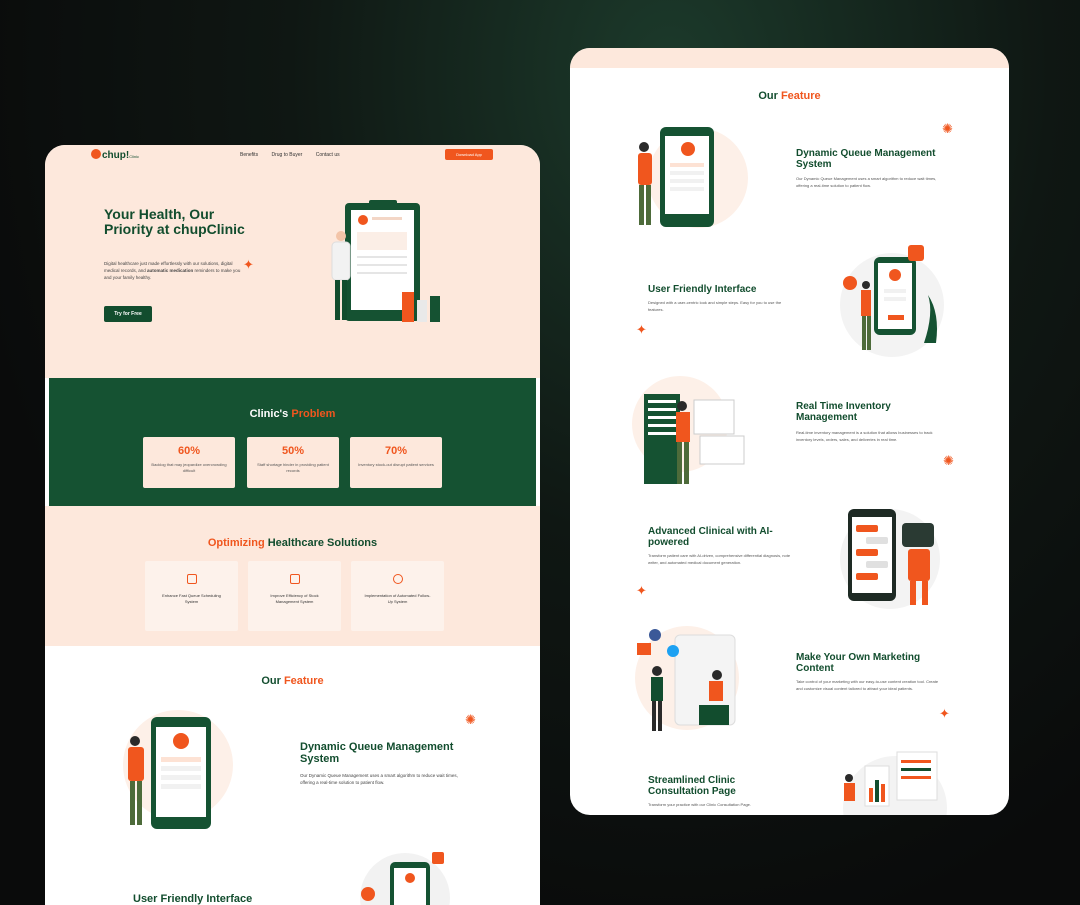  I want to click on nav-links: Benefits Drug to Buyer Contact us, so click(296, 155).